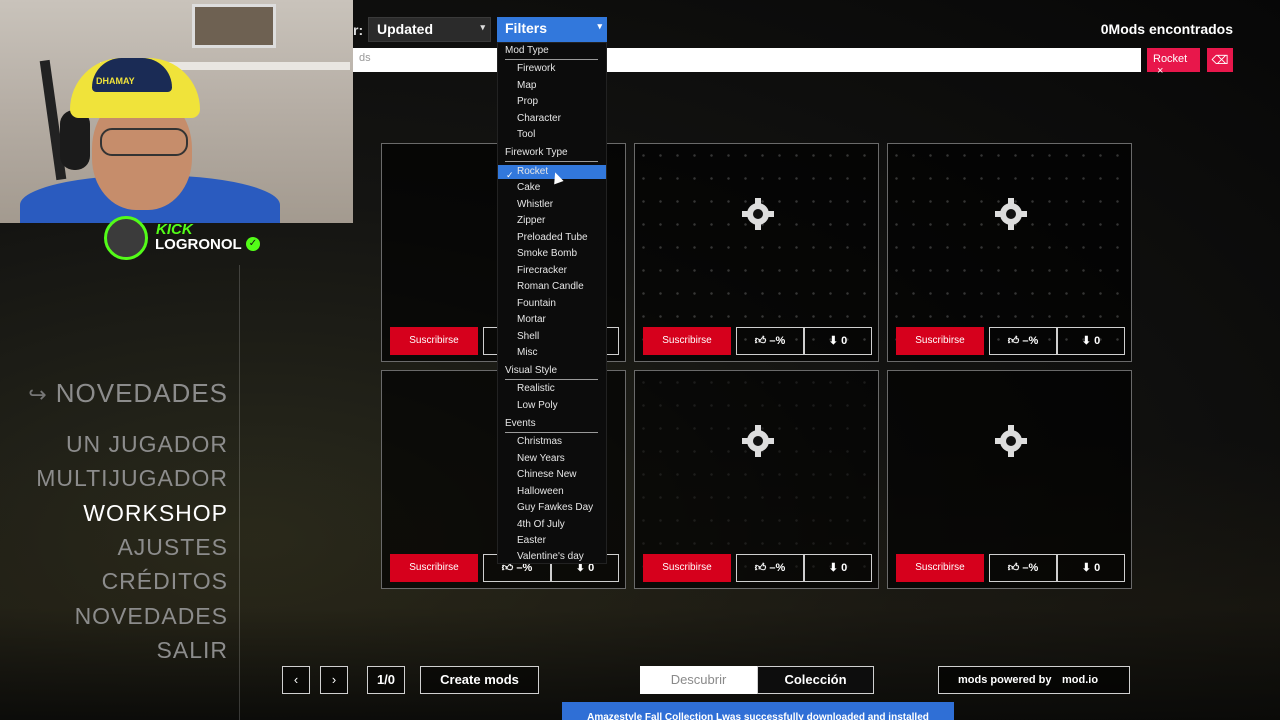 This screenshot has height=720, width=1280. What do you see at coordinates (1160, 71) in the screenshot?
I see `close-icon: ×` at bounding box center [1160, 71].